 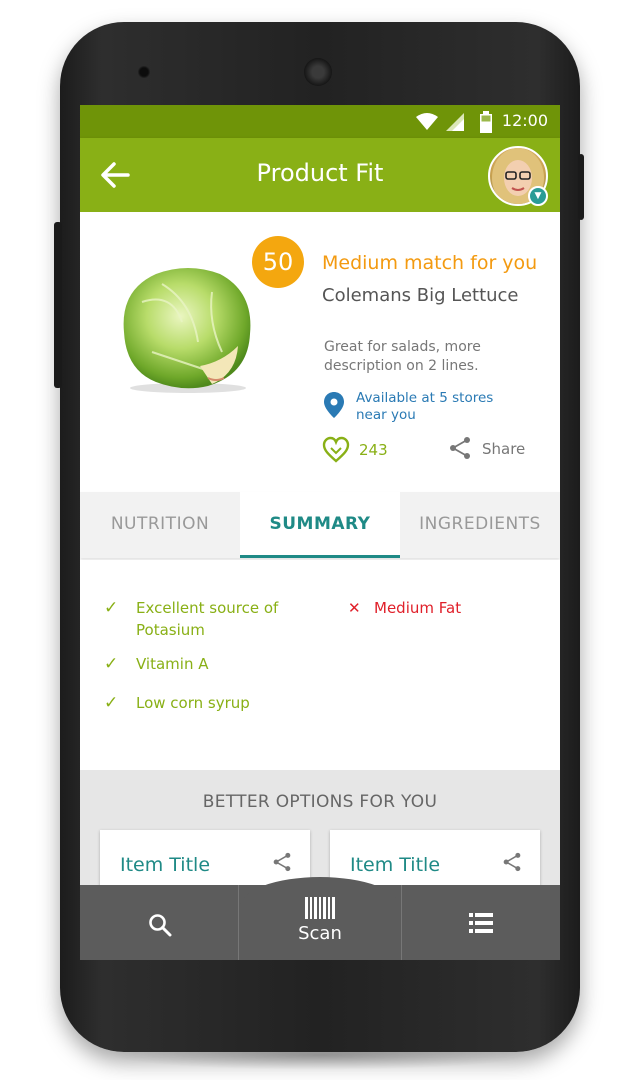 I want to click on likes-count: 243, so click(x=373, y=450).